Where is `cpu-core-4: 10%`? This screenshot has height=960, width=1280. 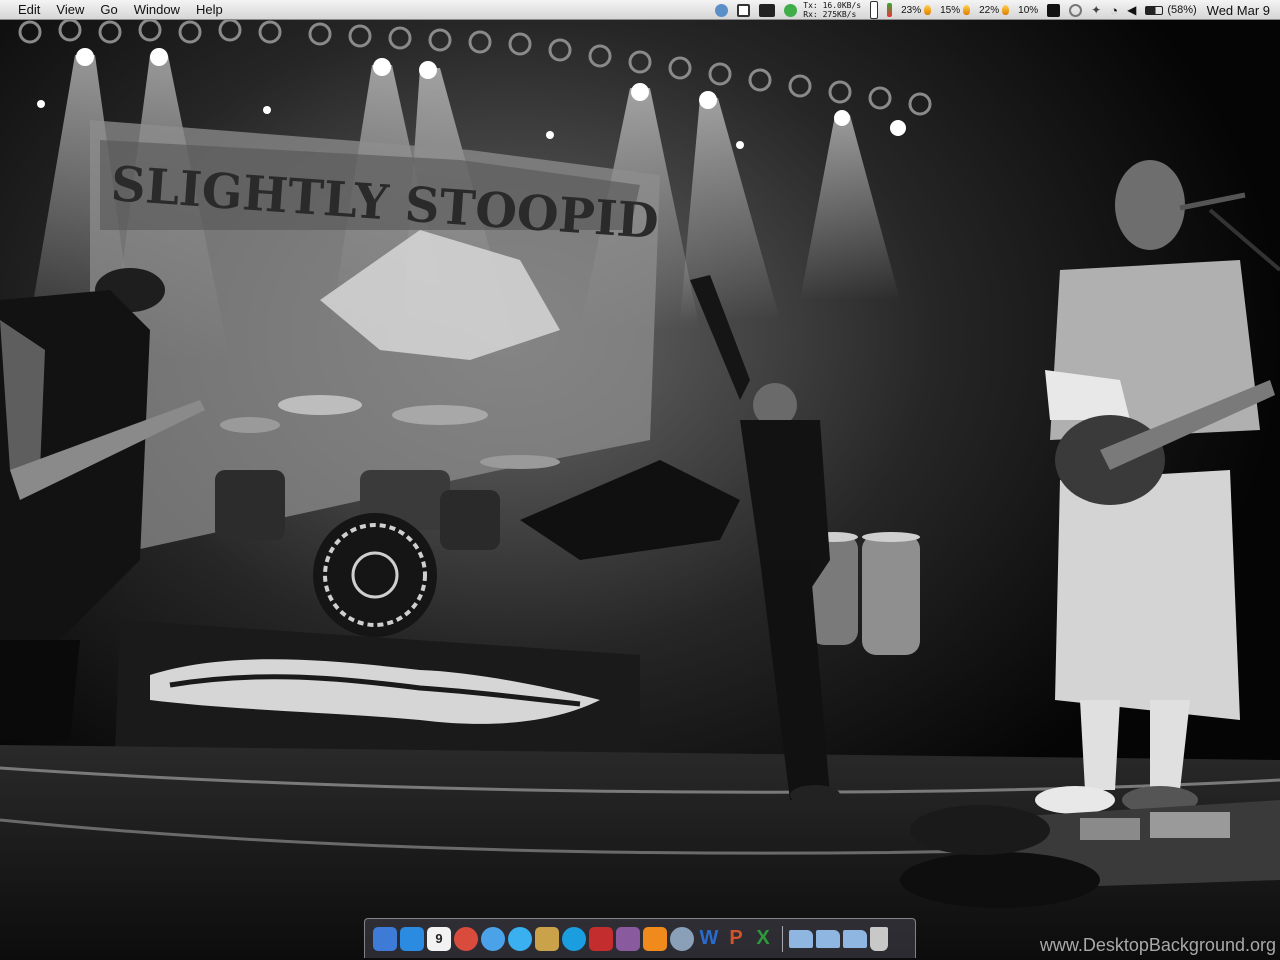 cpu-core-4: 10% is located at coordinates (1028, 10).